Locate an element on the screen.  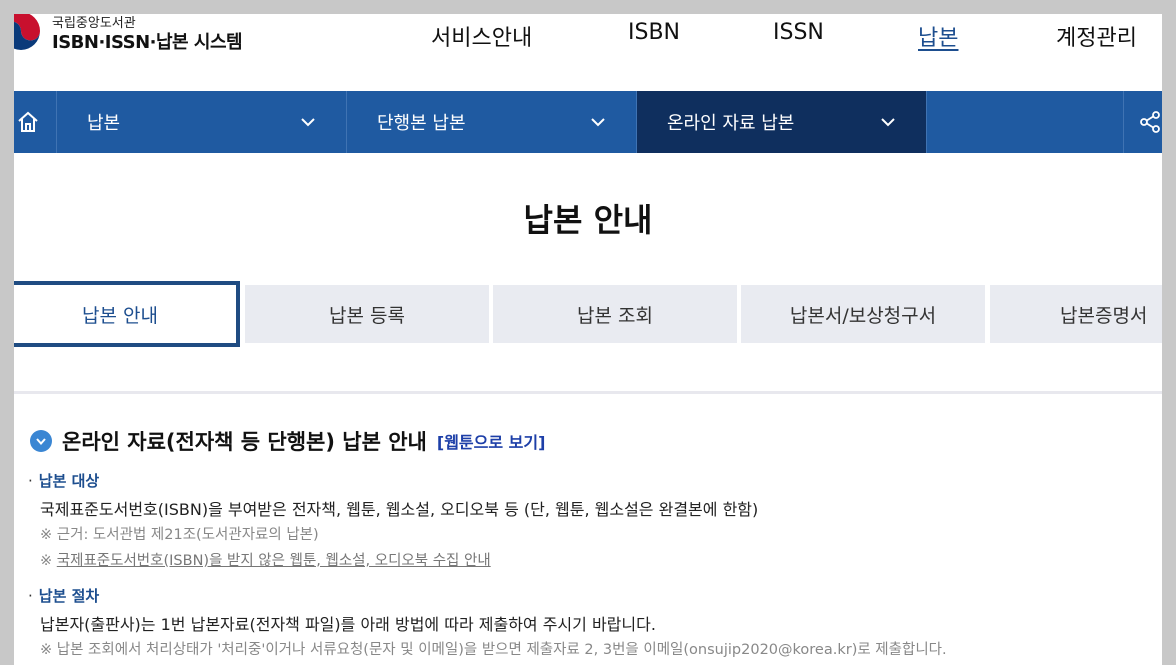
nav-service: 서비스안내 is located at coordinates (481, 36).